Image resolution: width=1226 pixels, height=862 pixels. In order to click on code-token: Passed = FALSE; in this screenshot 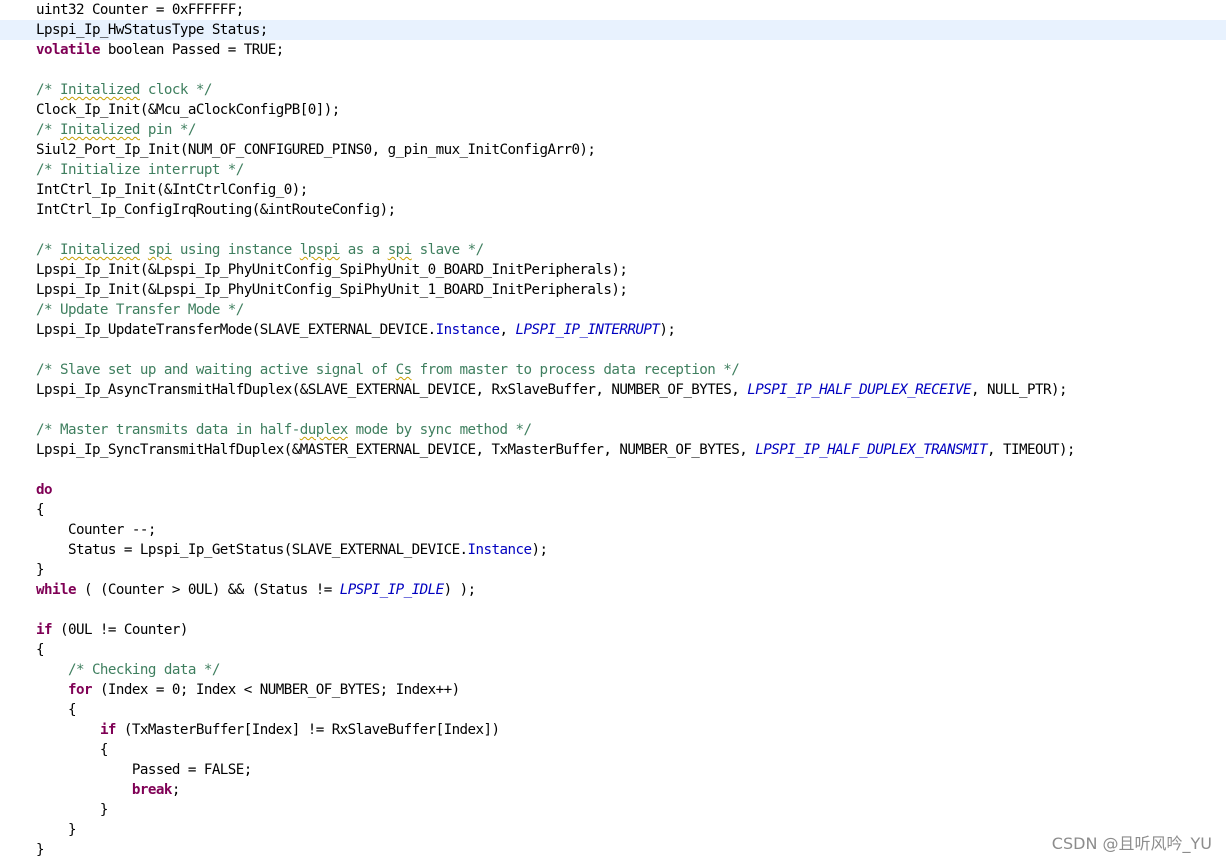, I will do `click(144, 770)`.